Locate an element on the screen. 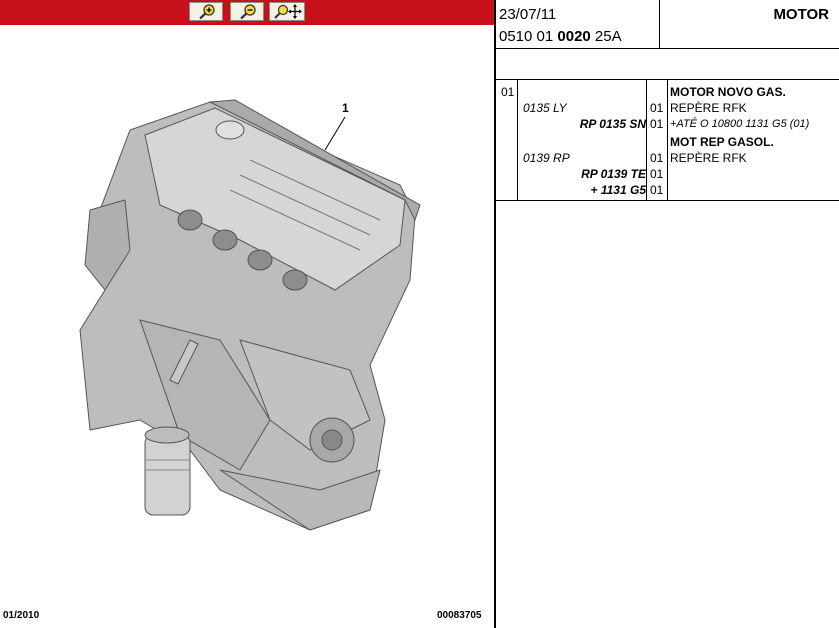  header-code: 0510 01 0020 25A is located at coordinates (560, 36).